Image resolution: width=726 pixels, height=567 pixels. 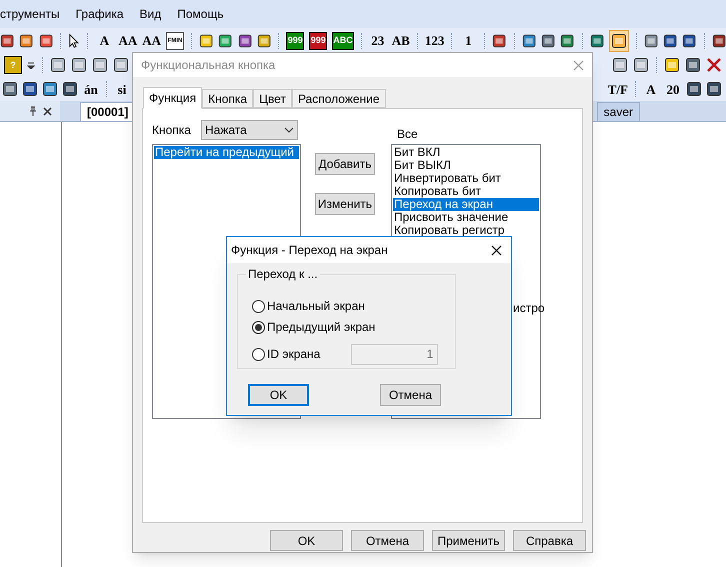 What do you see at coordinates (377, 41) in the screenshot?
I see `toolbar-button: 23` at bounding box center [377, 41].